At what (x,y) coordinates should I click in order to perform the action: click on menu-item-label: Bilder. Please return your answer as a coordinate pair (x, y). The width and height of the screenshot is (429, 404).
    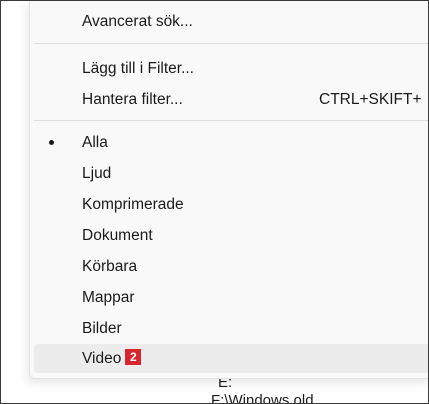
    Looking at the image, I should click on (102, 328).